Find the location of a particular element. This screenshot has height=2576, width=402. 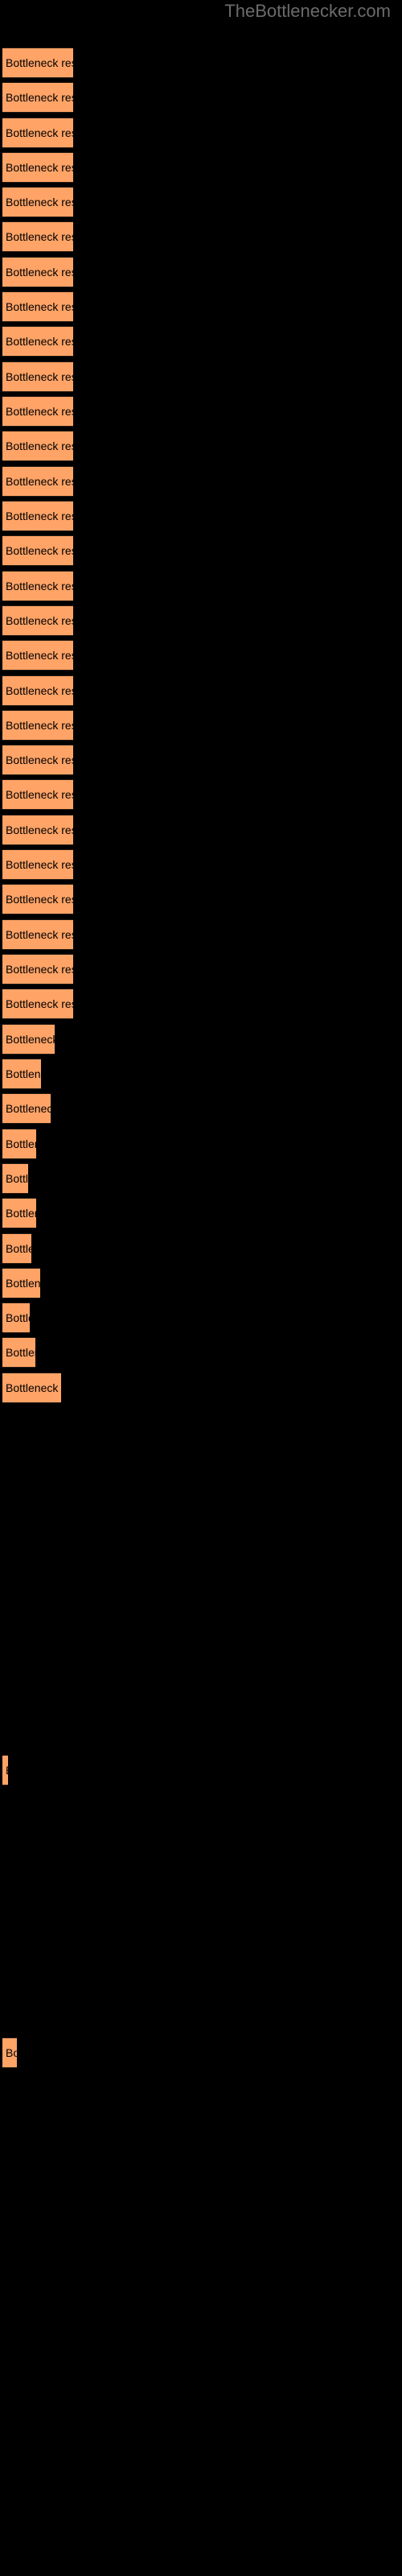

bar-34: Bottleneck result is located at coordinates (19, 1213).